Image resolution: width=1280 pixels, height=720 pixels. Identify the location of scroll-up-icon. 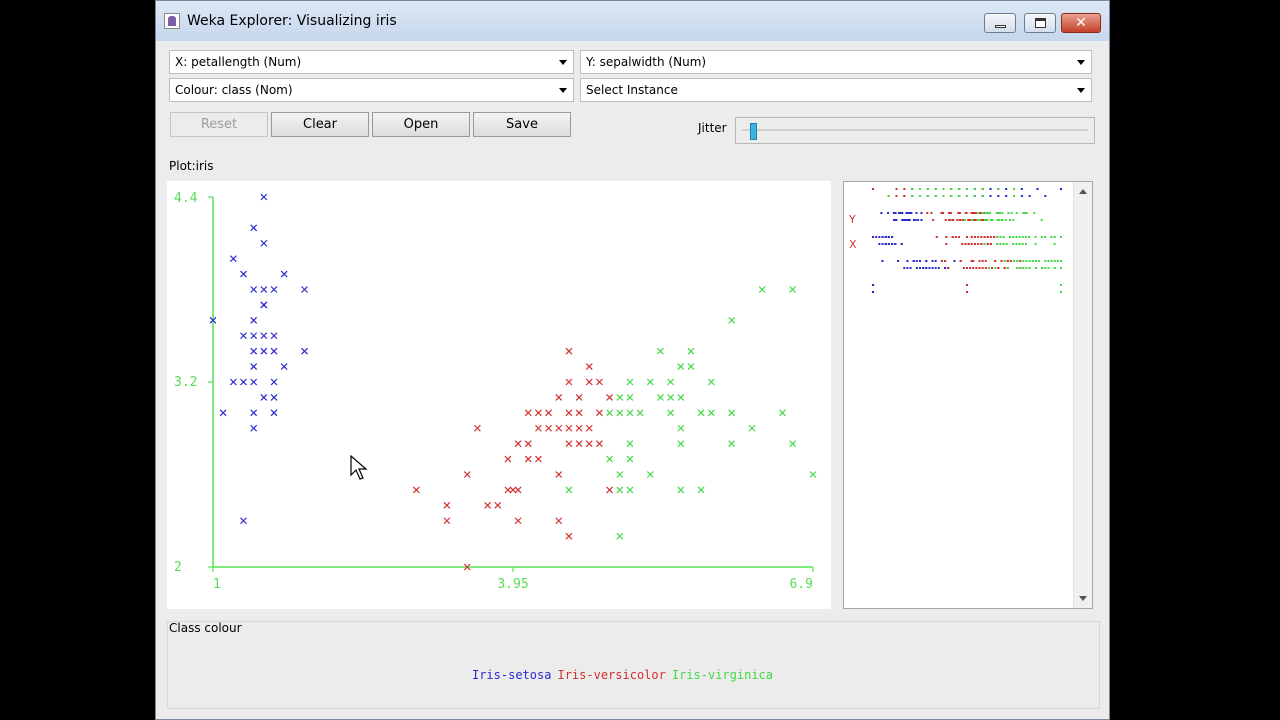
(1083, 191).